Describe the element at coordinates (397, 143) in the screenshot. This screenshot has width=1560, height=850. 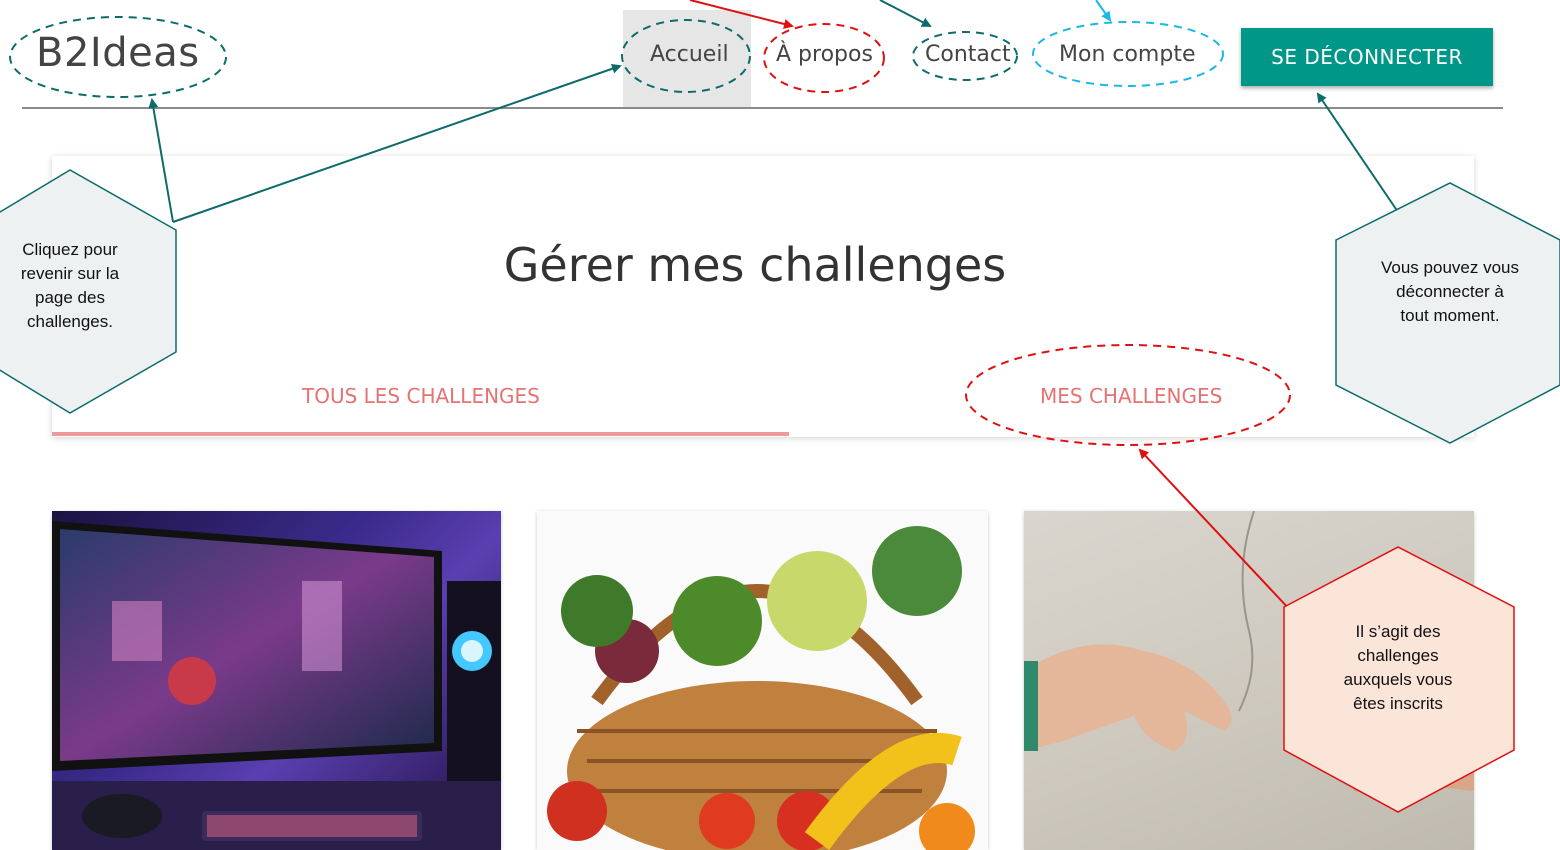
I see `arrow-home-to-accueil` at that location.